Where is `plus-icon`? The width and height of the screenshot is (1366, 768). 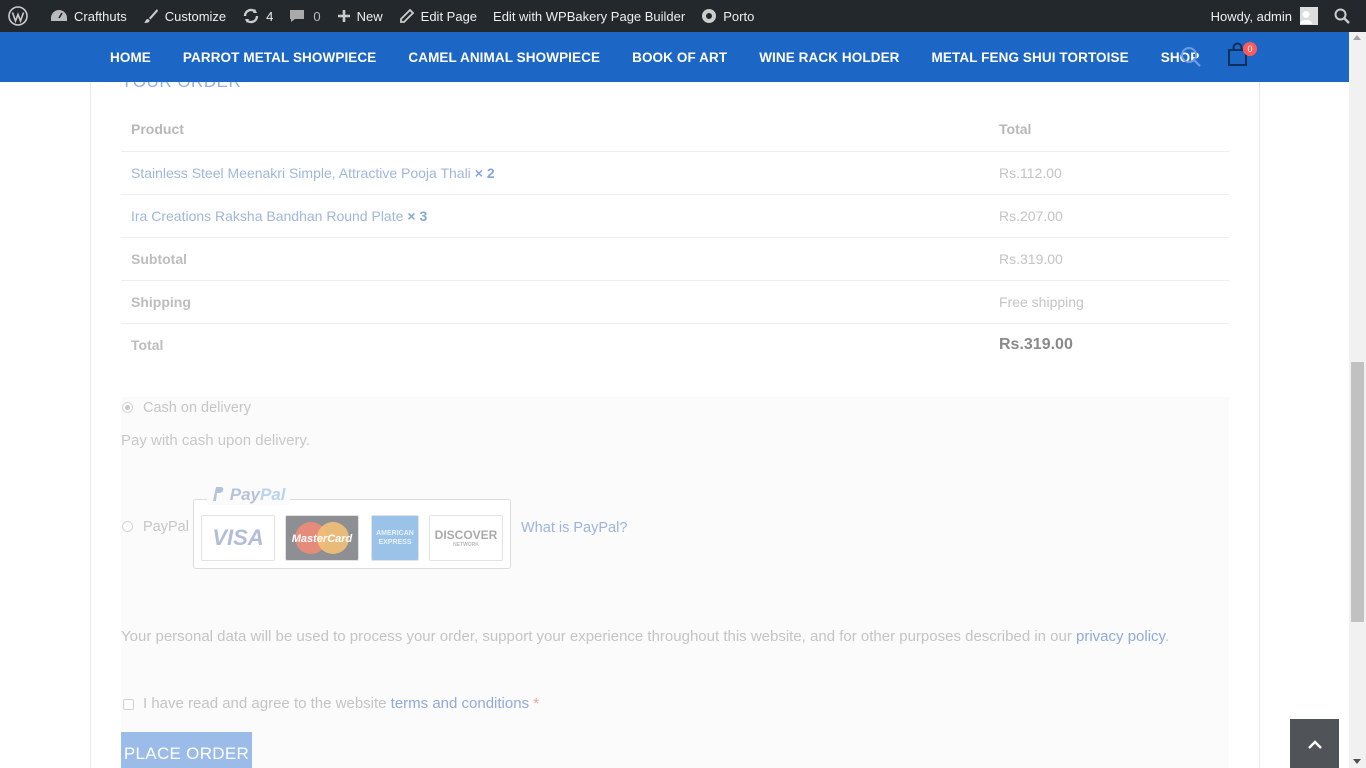 plus-icon is located at coordinates (343, 16).